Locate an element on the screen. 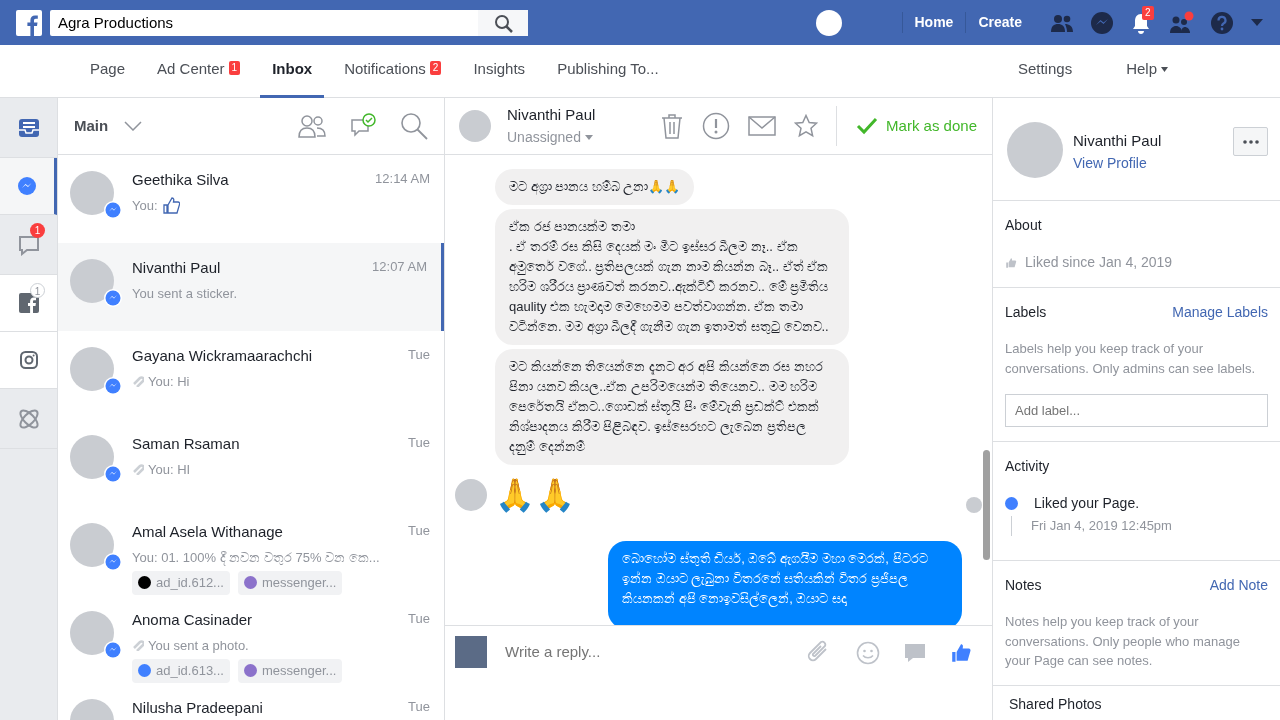 This screenshot has height=720, width=1280. view-profile-link: View Profile is located at coordinates (1110, 162).